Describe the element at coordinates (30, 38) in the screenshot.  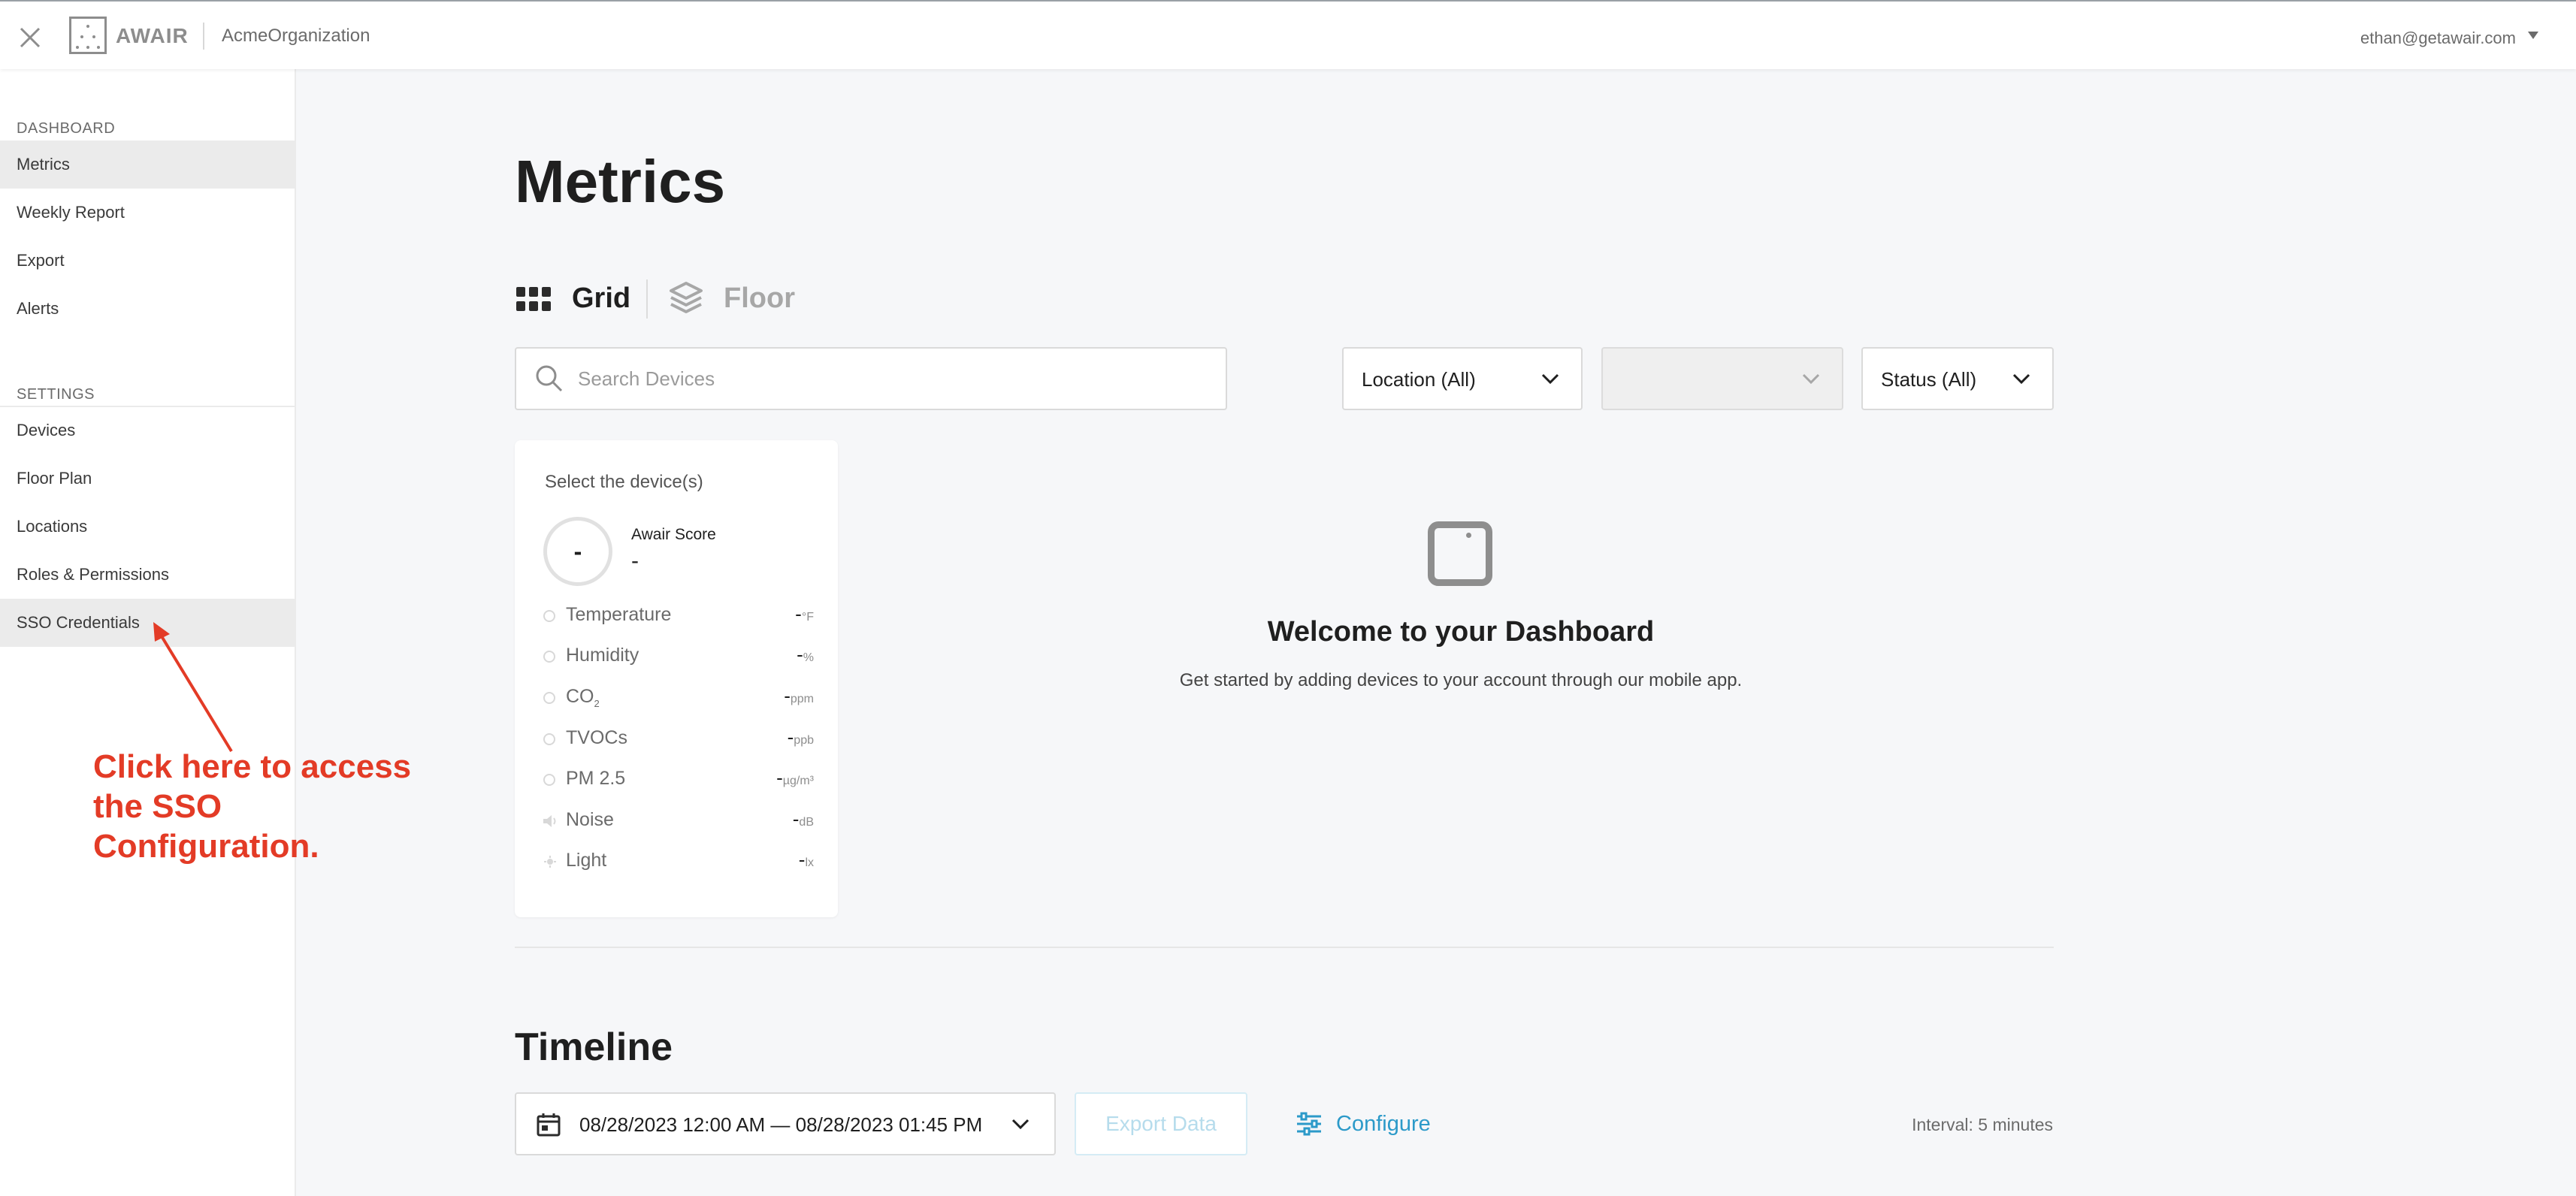
I see `close-icon` at that location.